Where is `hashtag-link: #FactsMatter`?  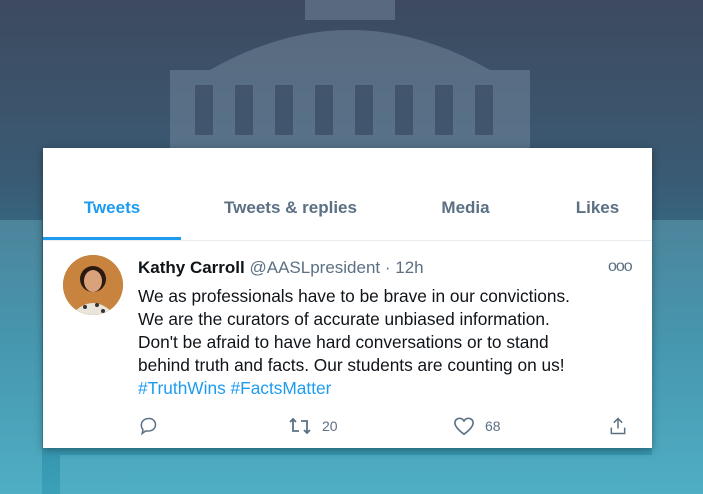
hashtag-link: #FactsMatter is located at coordinates (281, 388).